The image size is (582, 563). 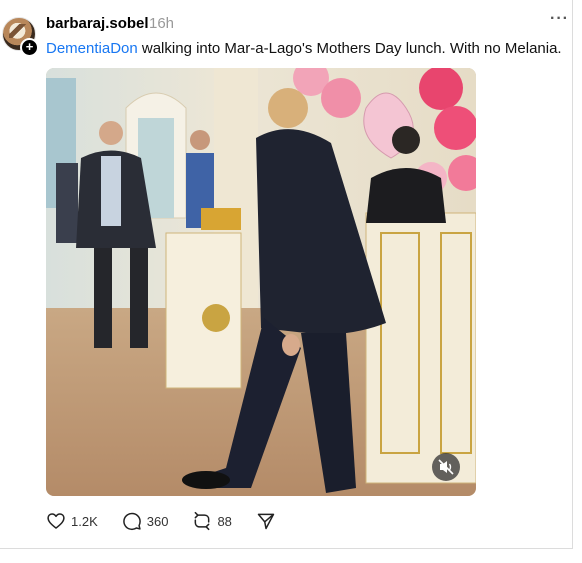 I want to click on repost-count: 88, so click(x=224, y=521).